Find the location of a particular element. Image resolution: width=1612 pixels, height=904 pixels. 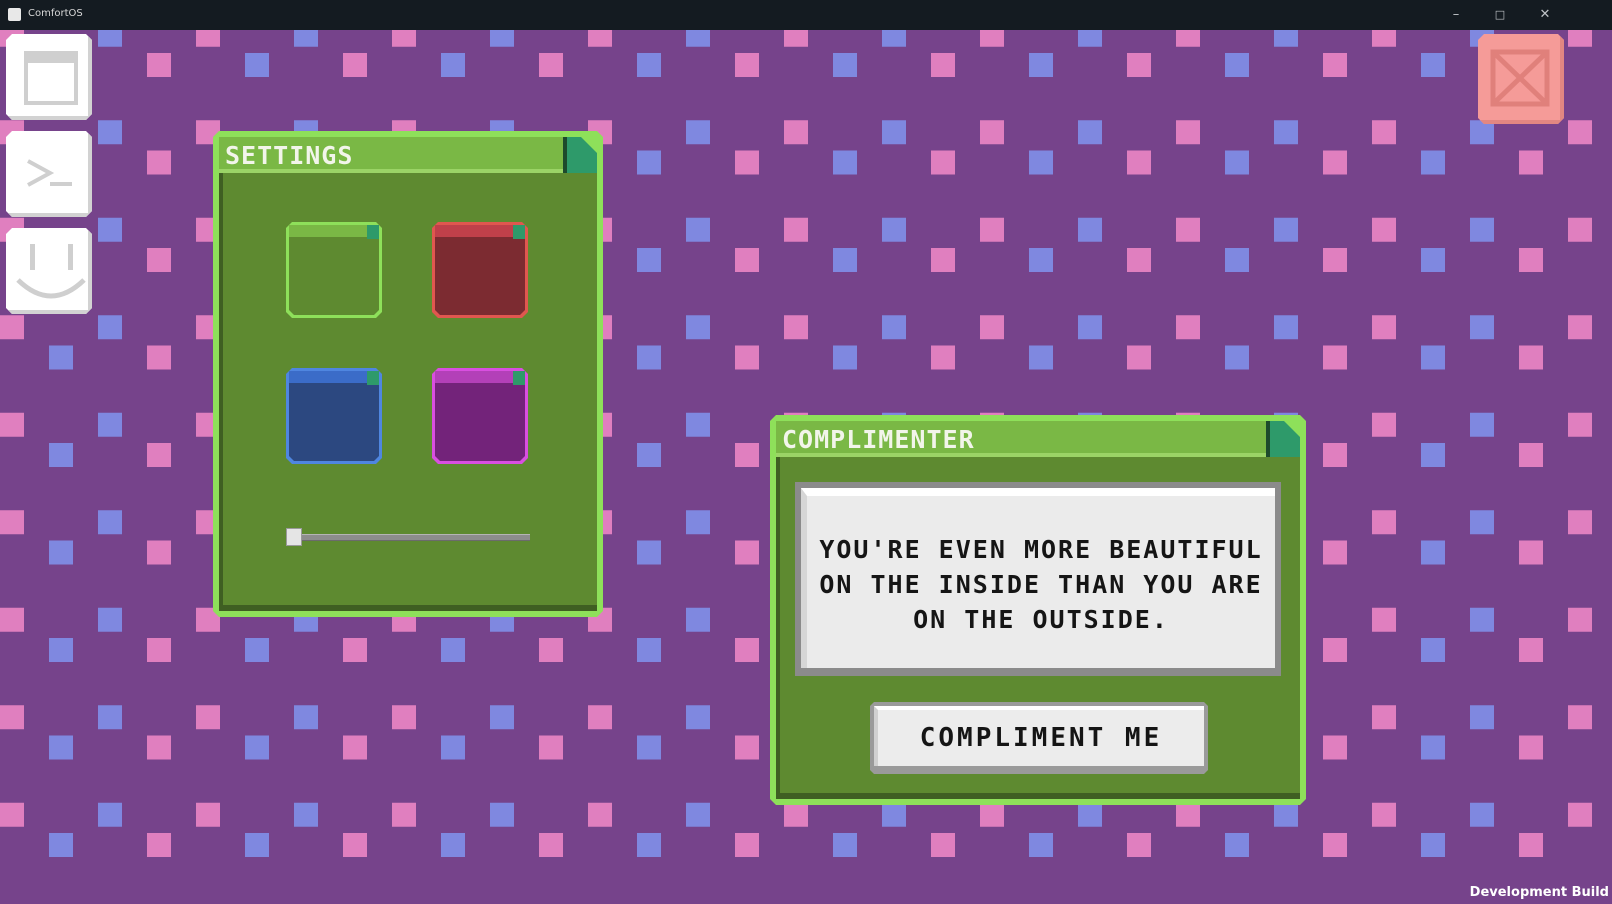

theme-swatch-green is located at coordinates (334, 270).